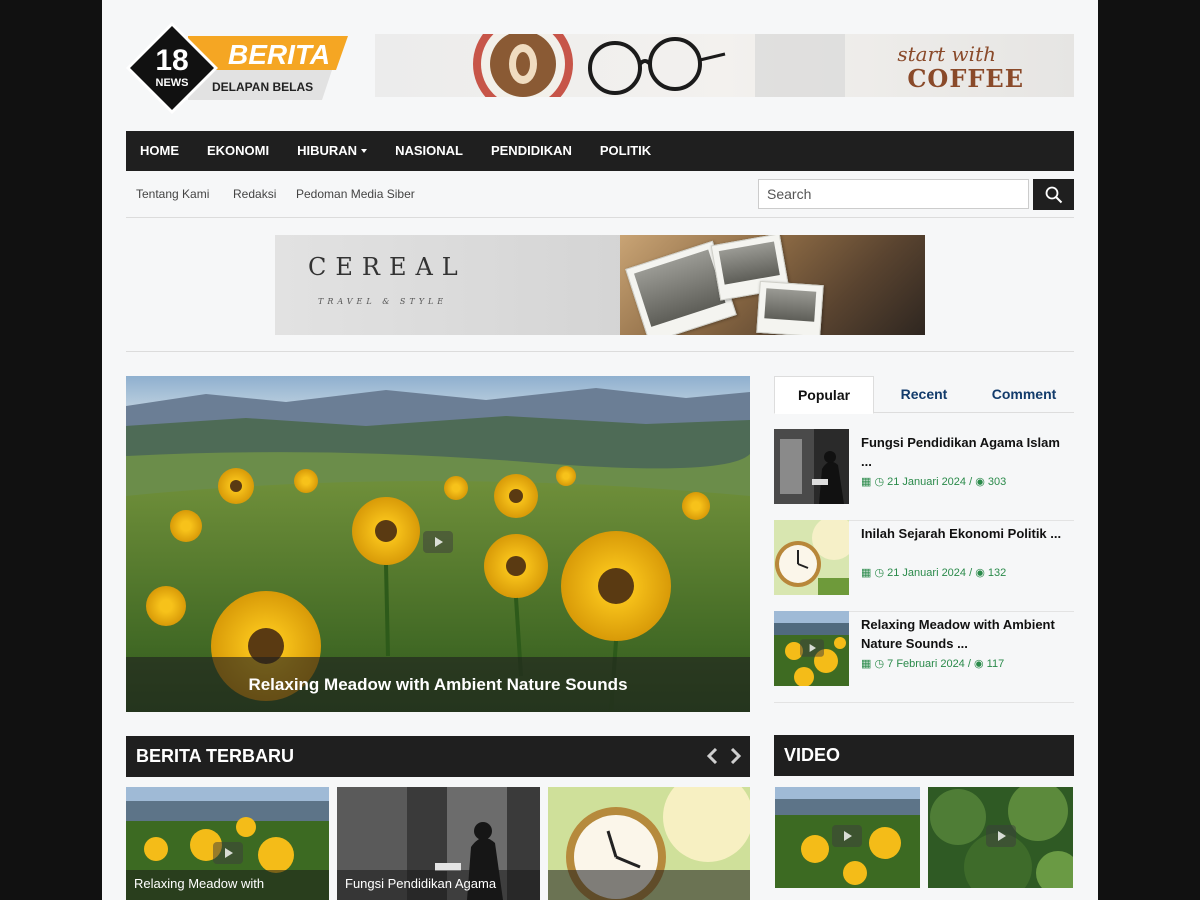 This screenshot has height=900, width=1200. What do you see at coordinates (997, 482) in the screenshot?
I see `post-views: 303` at bounding box center [997, 482].